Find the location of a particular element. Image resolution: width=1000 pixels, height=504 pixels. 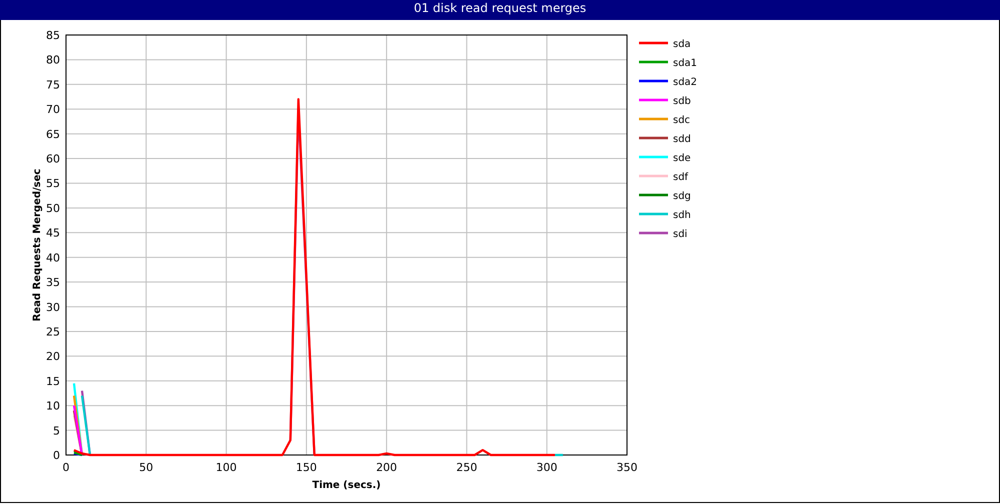

tick-label: 5 is located at coordinates (56, 431).